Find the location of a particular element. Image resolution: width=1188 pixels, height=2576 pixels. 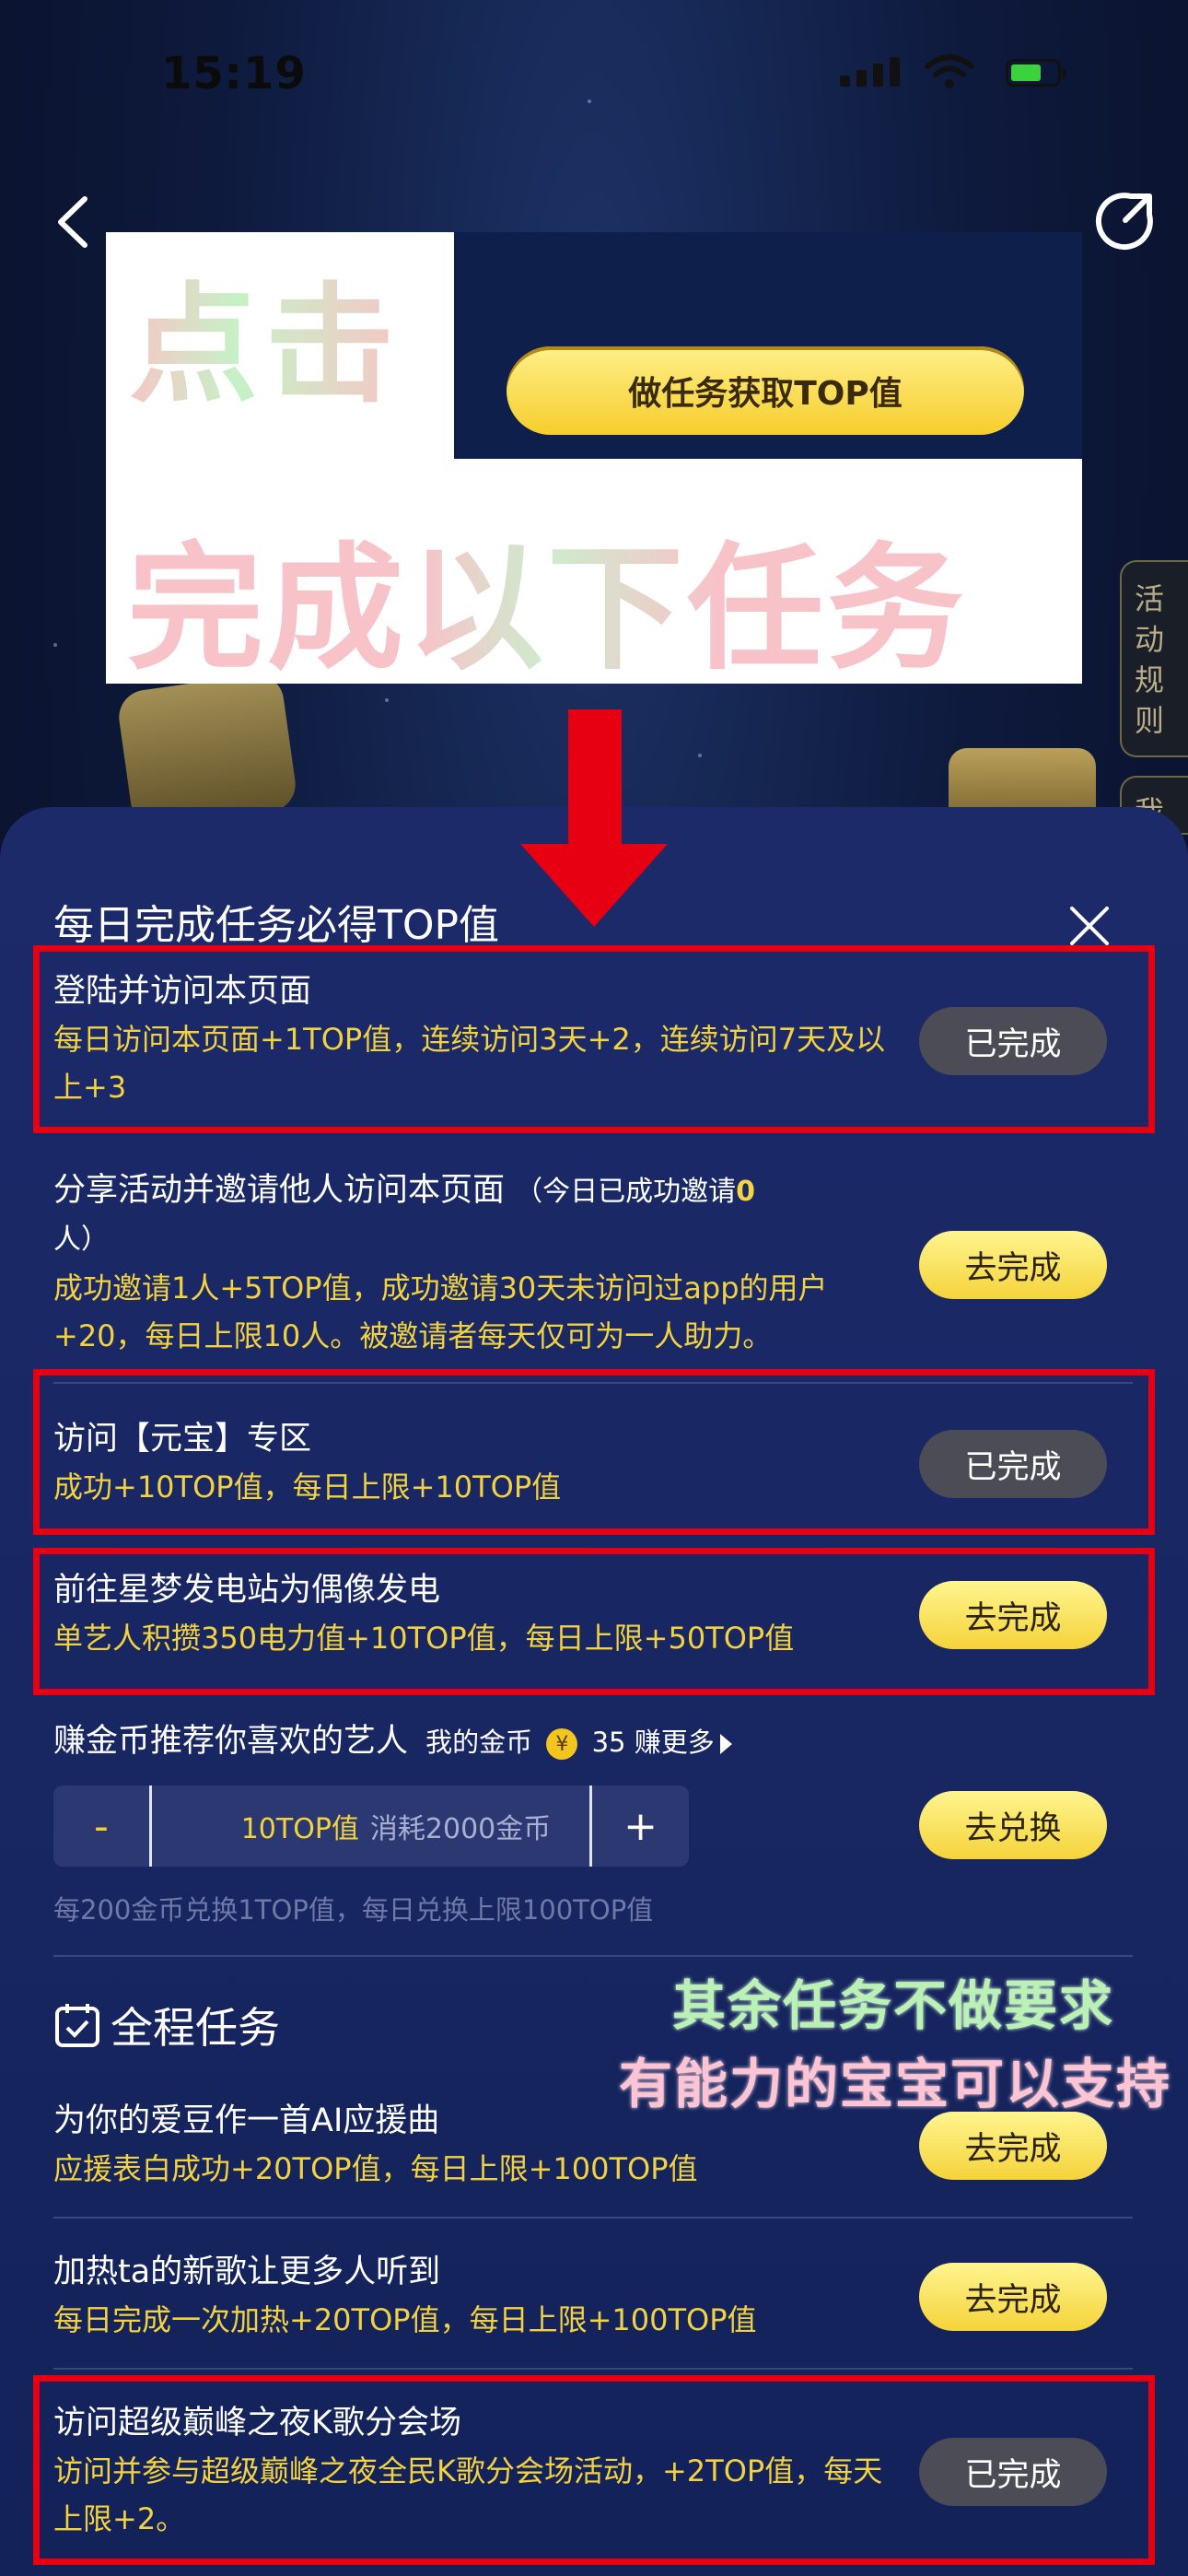

calendar-check-icon is located at coordinates (77, 2025).